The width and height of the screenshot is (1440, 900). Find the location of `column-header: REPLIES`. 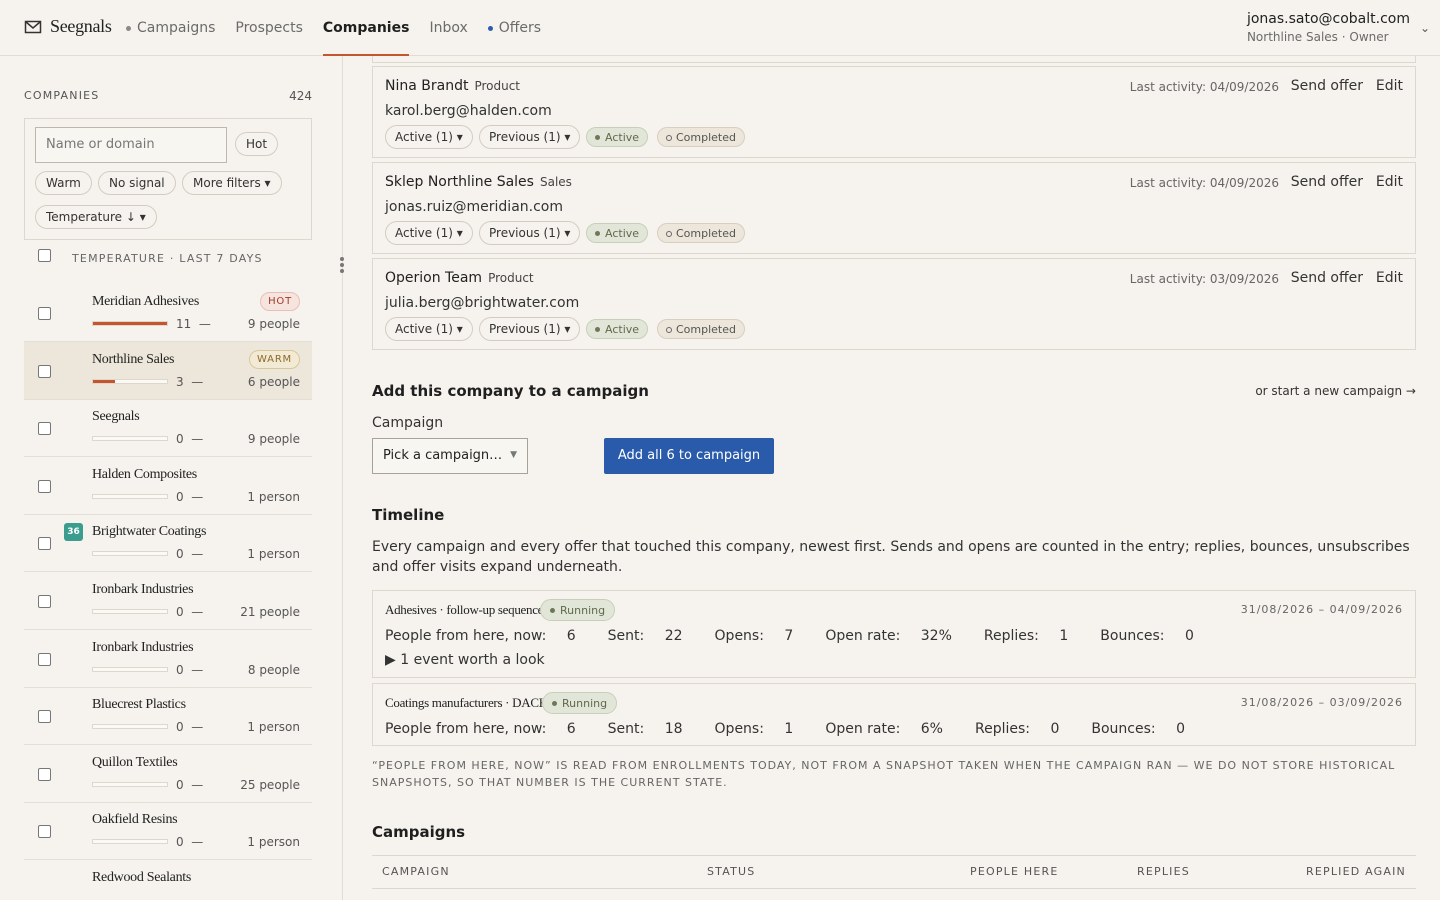

column-header: REPLIES is located at coordinates (1163, 871).